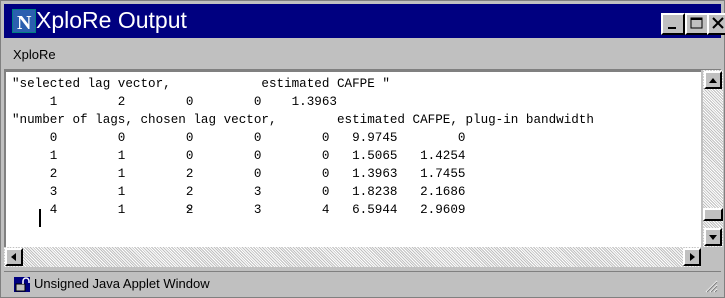 Image resolution: width=725 pixels, height=298 pixels. Describe the element at coordinates (201, 84) in the screenshot. I see `output-line: "selected lag vector, estimated CAFPE "` at that location.